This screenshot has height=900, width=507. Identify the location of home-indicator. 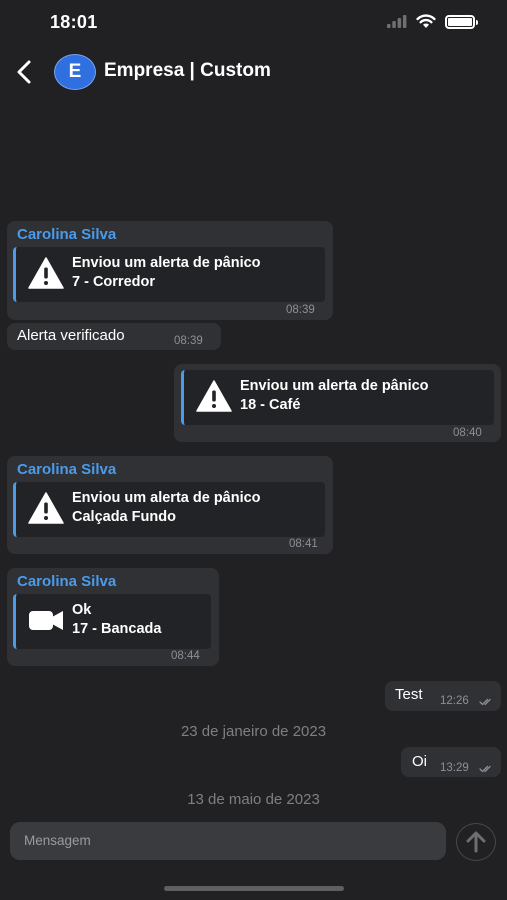
(254, 888).